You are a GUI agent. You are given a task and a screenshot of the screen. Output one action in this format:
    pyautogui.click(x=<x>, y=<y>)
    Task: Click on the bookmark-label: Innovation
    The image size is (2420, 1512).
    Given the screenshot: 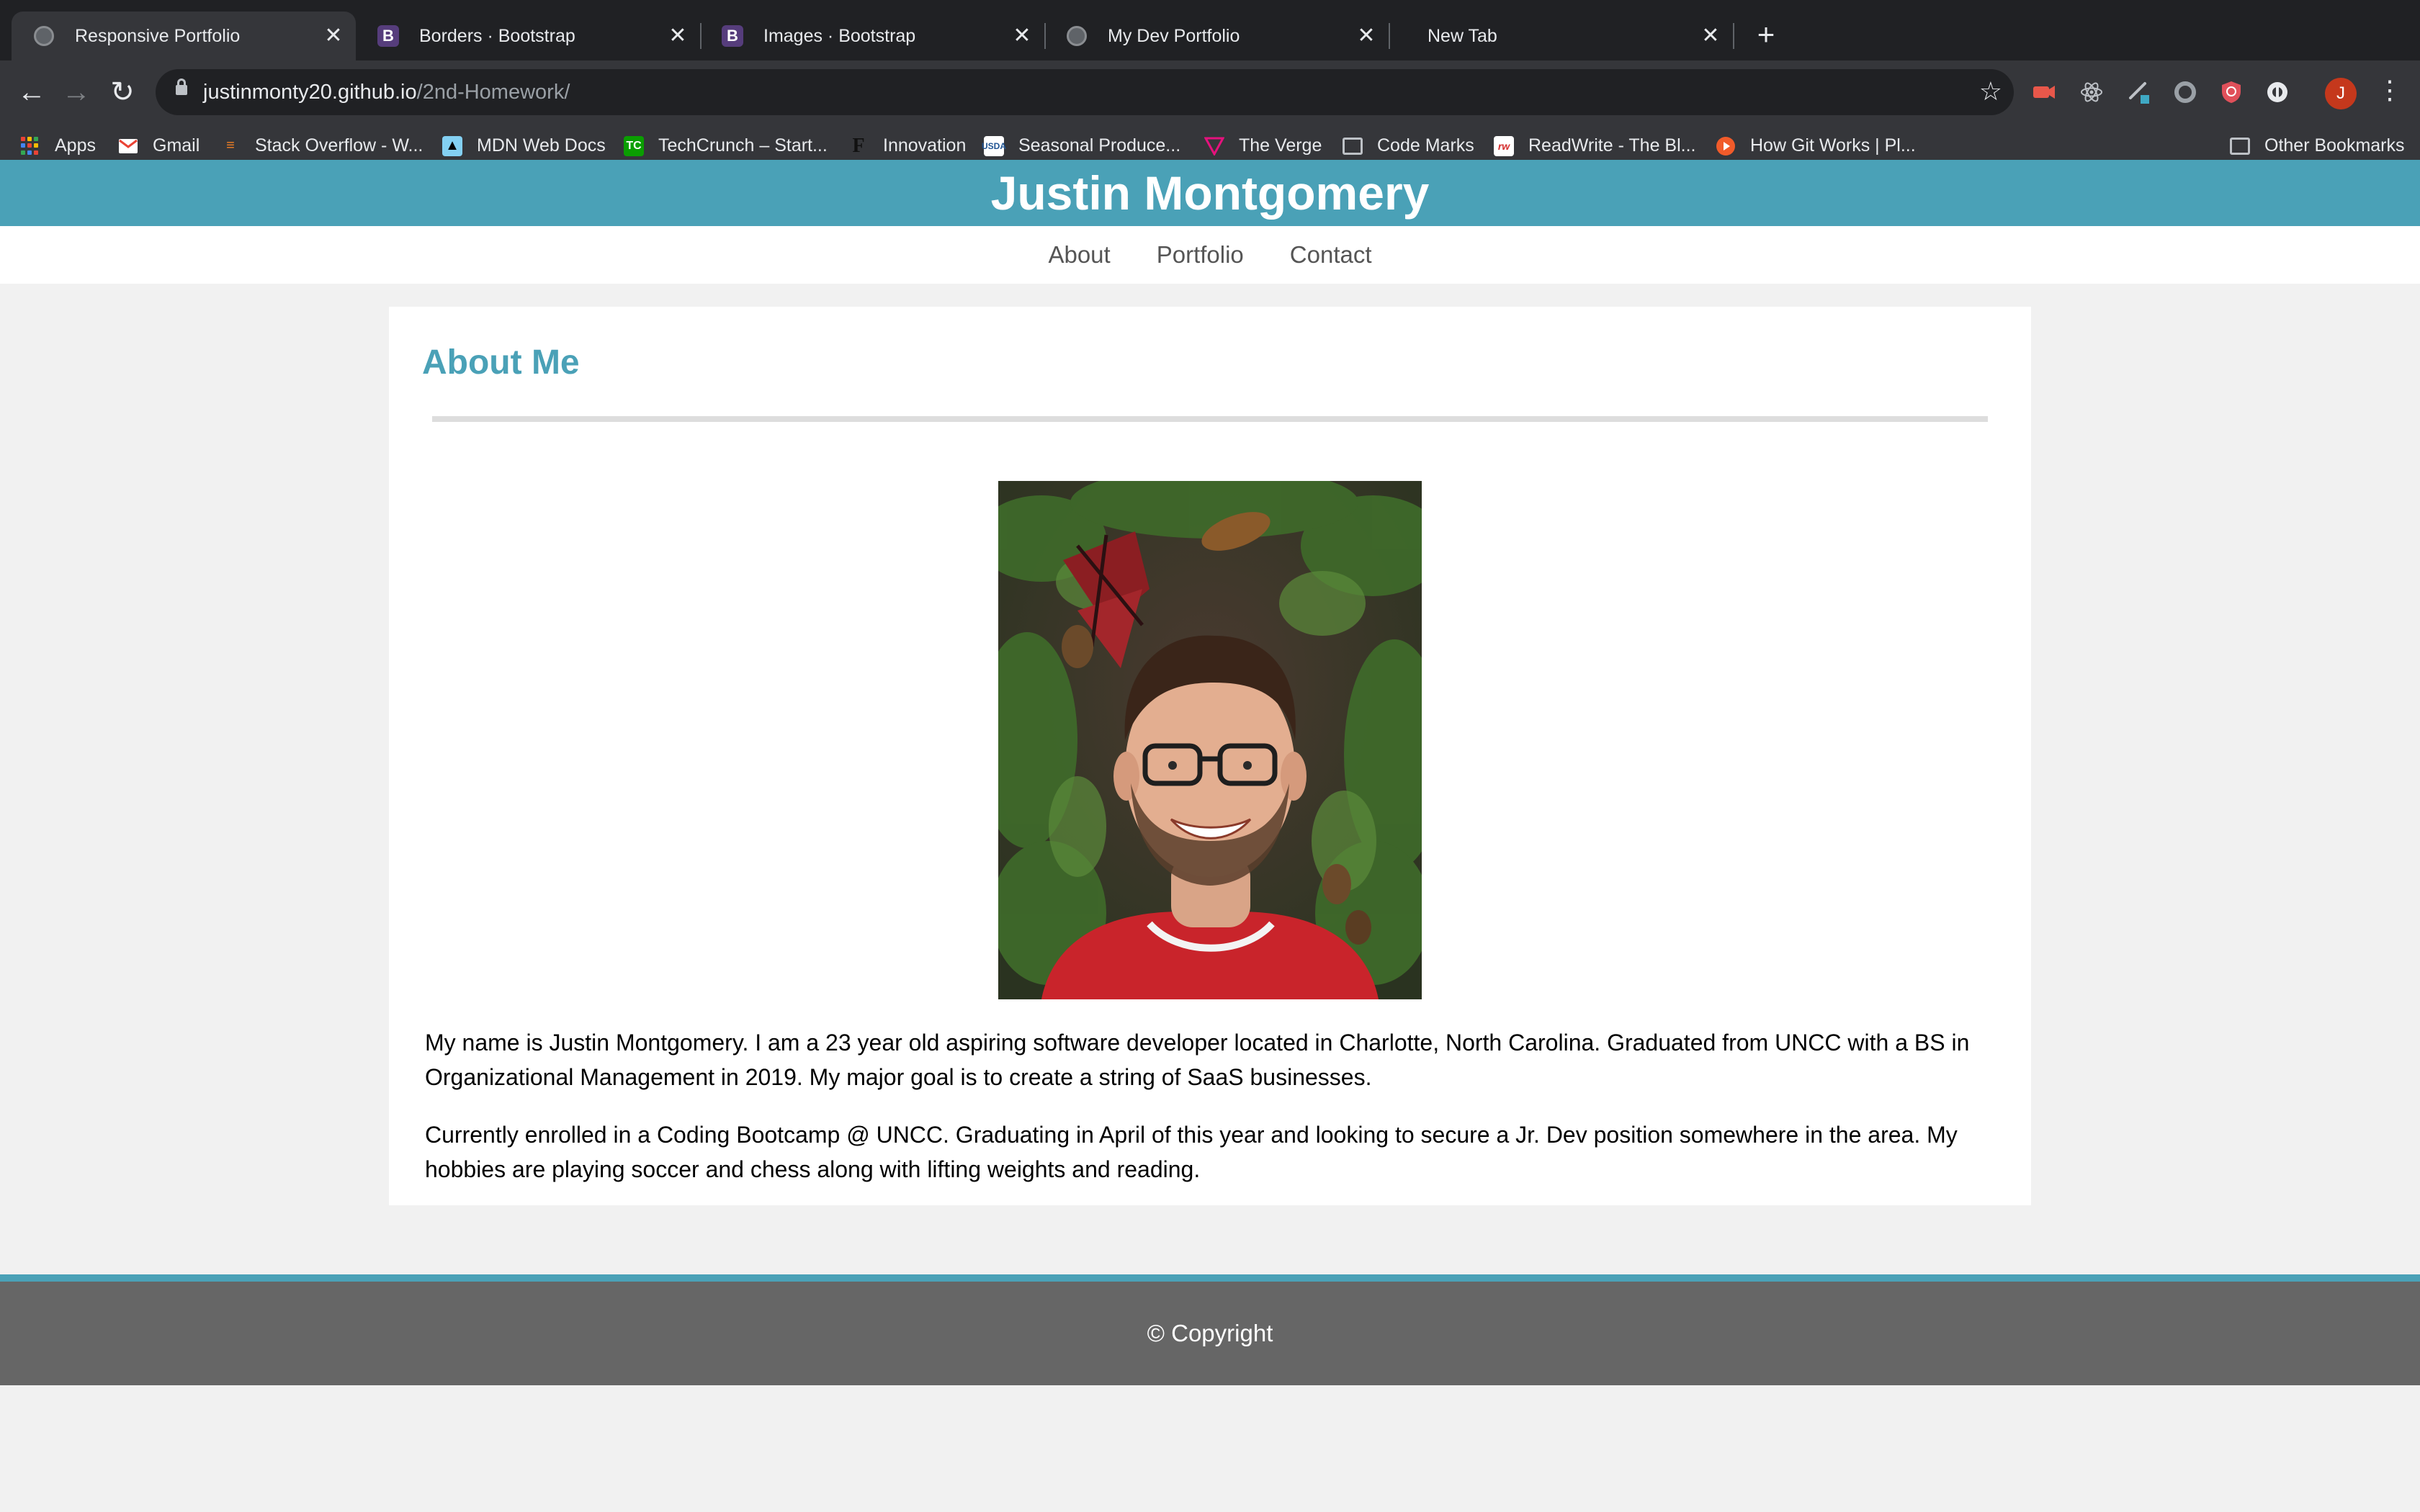 What is the action you would take?
    pyautogui.click(x=925, y=145)
    